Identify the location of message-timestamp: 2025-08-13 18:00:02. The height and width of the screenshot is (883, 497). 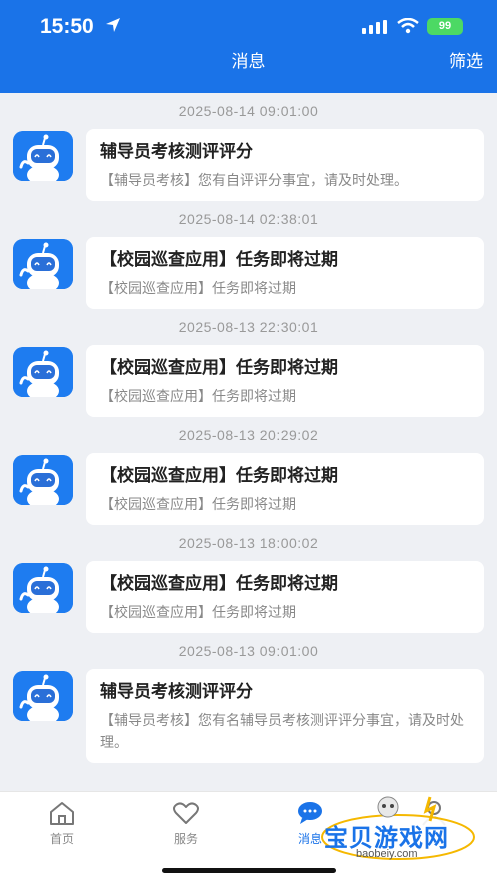
(248, 543).